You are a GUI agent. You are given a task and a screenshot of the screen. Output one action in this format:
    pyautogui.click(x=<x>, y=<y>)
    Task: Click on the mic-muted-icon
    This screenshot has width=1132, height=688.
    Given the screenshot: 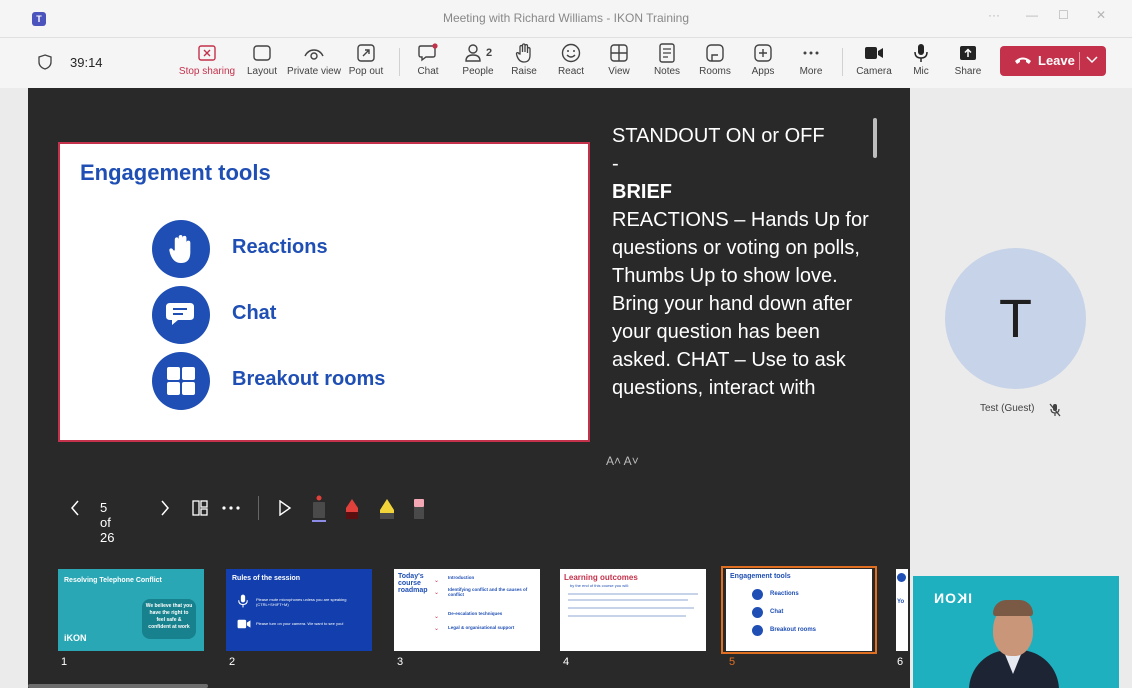 What is the action you would take?
    pyautogui.click(x=1055, y=410)
    